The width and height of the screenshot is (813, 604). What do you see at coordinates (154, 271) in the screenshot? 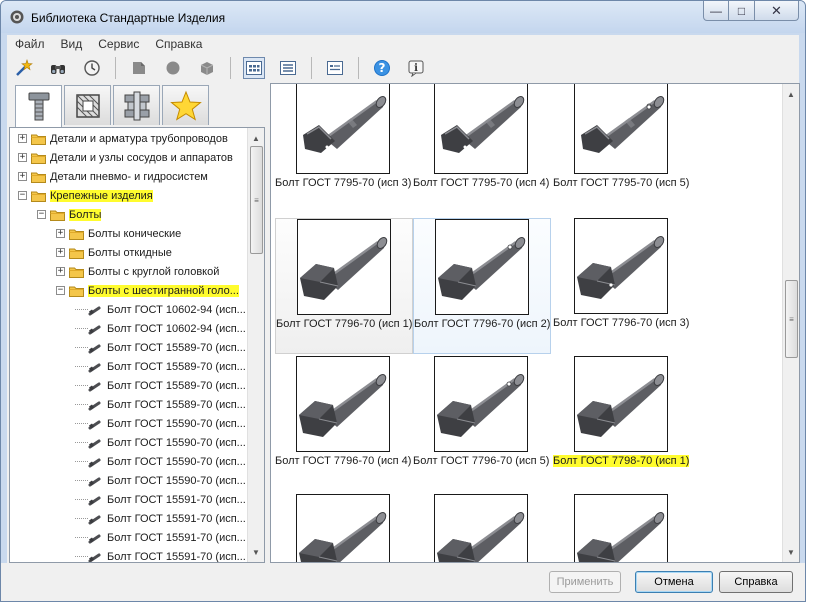
I see `tree-item-label: Болты с круглой головкой` at bounding box center [154, 271].